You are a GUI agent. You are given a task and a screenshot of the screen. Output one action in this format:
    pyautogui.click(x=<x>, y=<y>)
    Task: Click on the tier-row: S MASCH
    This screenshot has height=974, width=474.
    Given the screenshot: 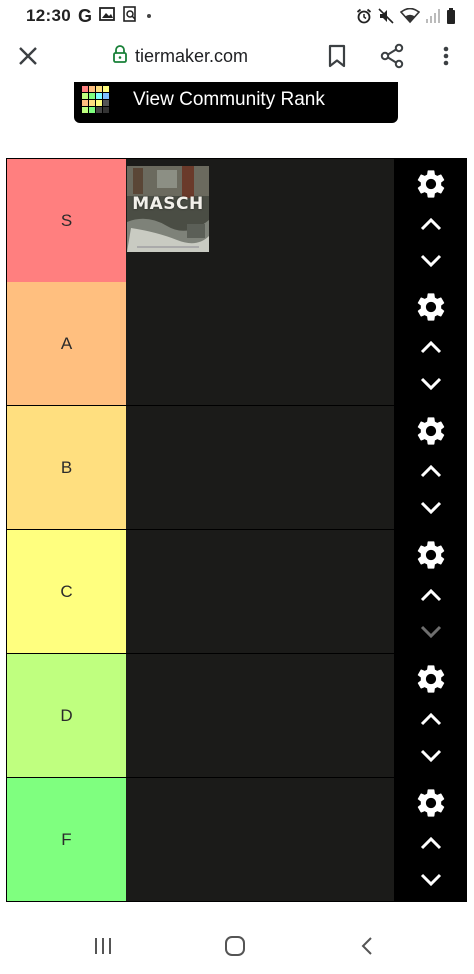 What is the action you would take?
    pyautogui.click(x=237, y=220)
    